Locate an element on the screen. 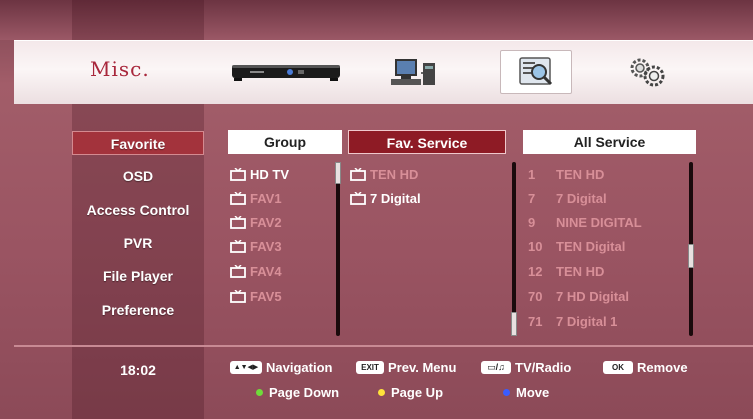 Image resolution: width=753 pixels, height=419 pixels. service-name: 7 Digital is located at coordinates (581, 198).